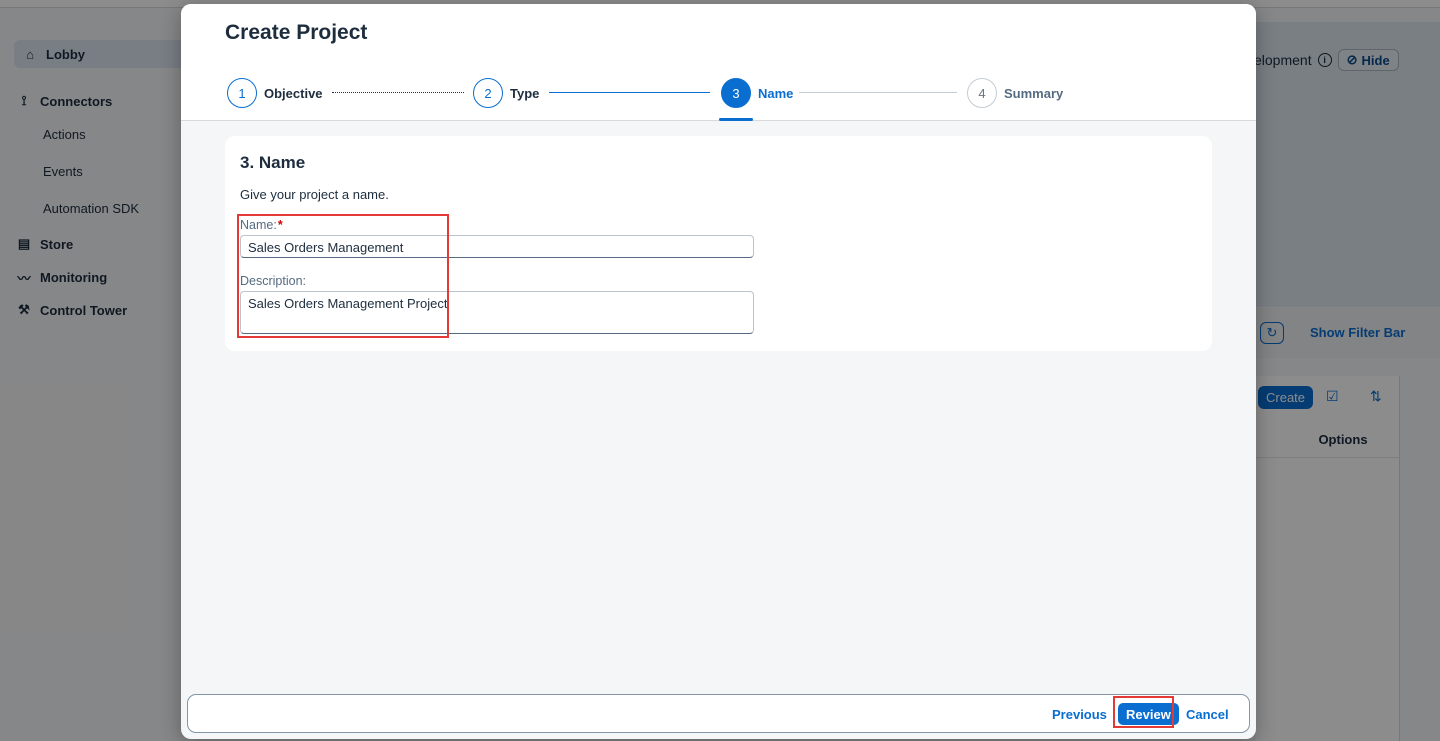 The height and width of the screenshot is (741, 1440). I want to click on step-summary: 4 Summary, so click(1015, 93).